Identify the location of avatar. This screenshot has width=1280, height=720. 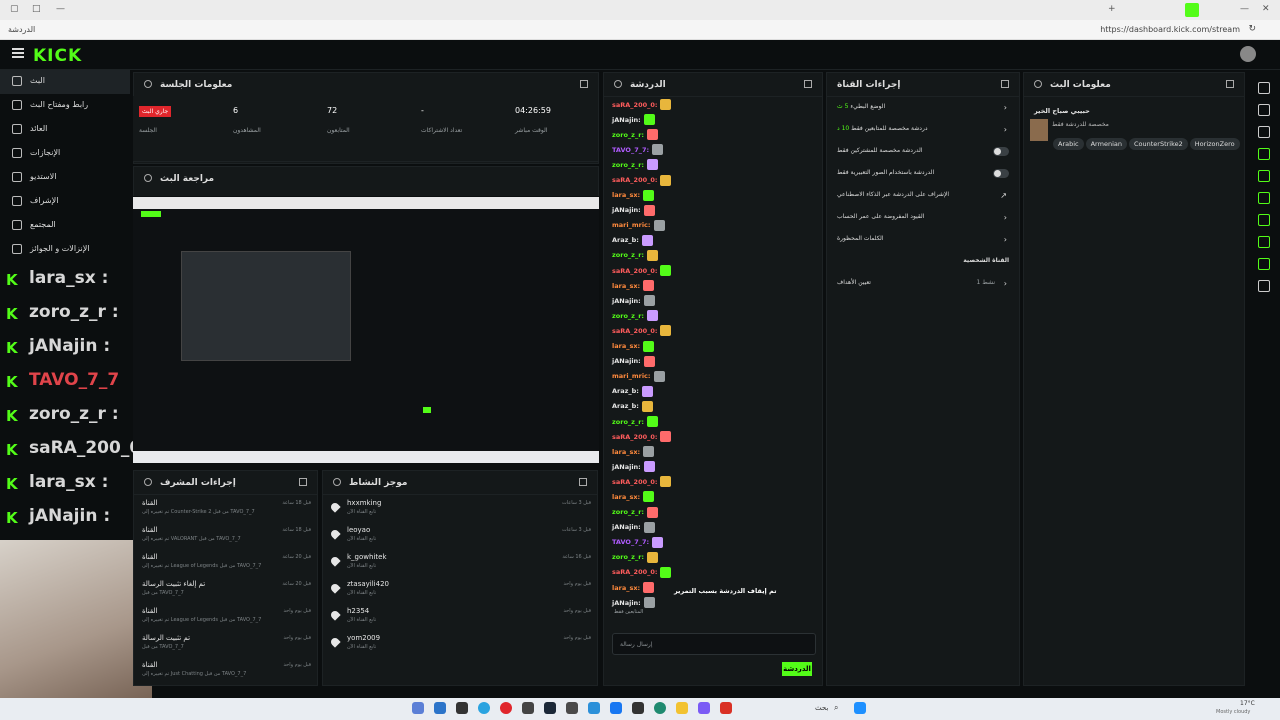
(1248, 54).